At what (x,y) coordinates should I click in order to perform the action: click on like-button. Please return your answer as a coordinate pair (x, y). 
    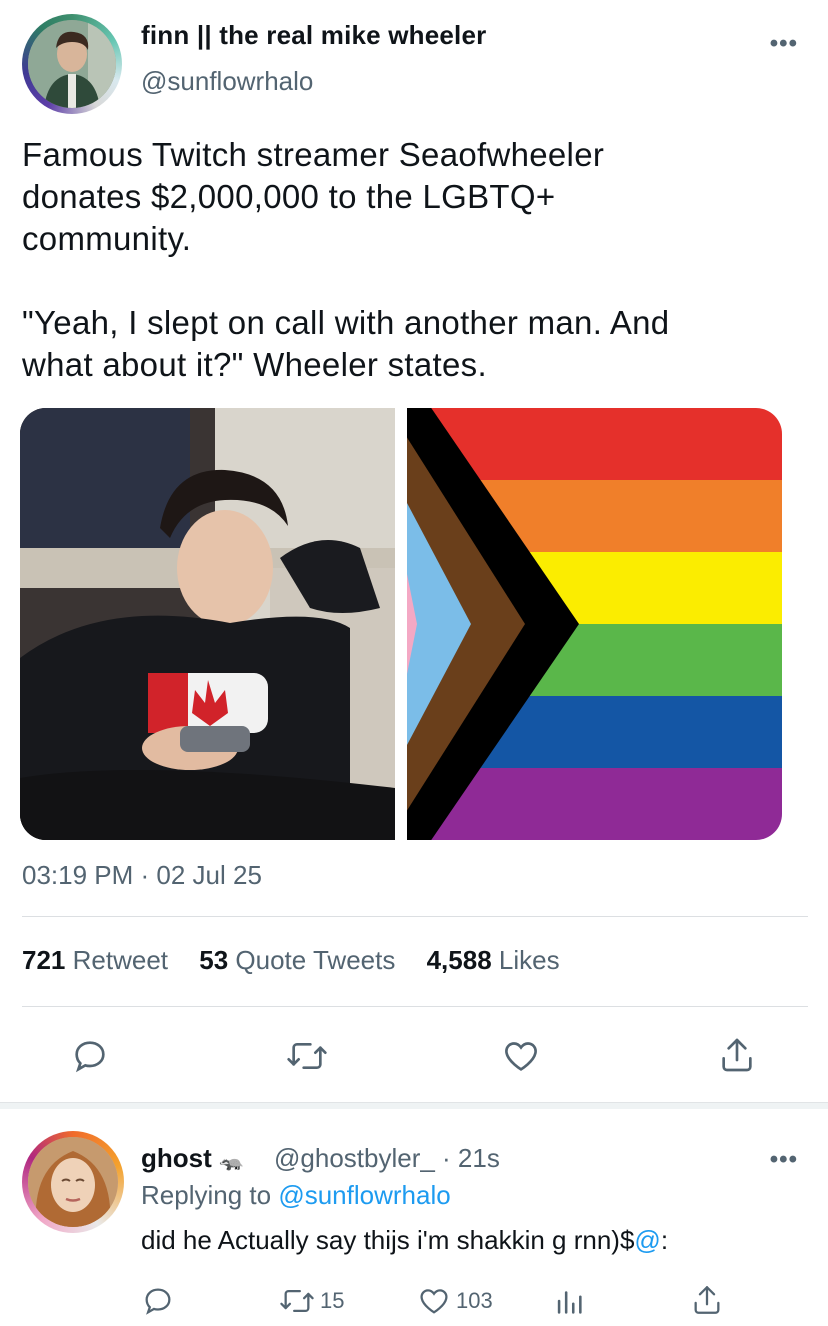
    Looking at the image, I should click on (521, 1056).